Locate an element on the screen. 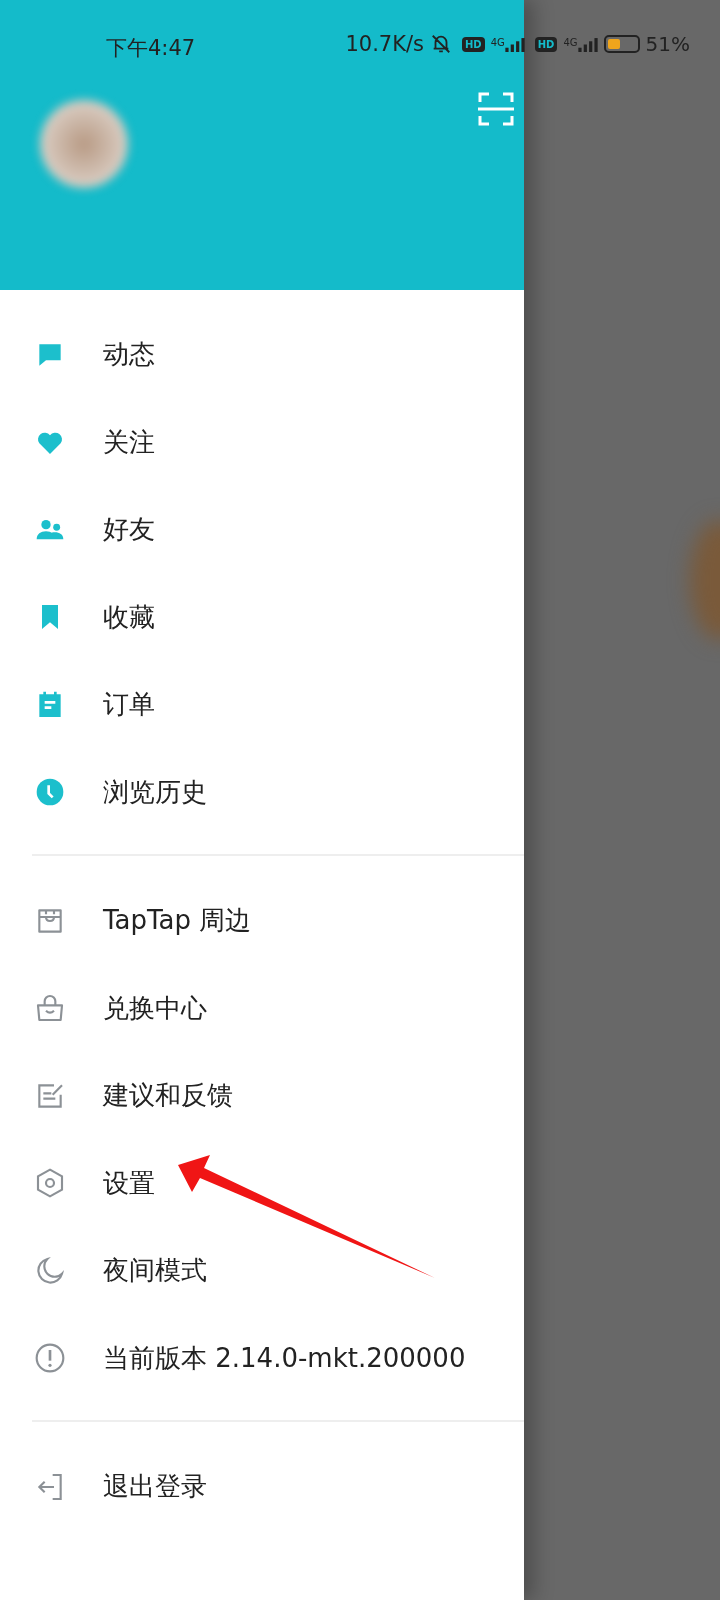 The width and height of the screenshot is (720, 1600). menu-item: 好友 is located at coordinates (129, 530).